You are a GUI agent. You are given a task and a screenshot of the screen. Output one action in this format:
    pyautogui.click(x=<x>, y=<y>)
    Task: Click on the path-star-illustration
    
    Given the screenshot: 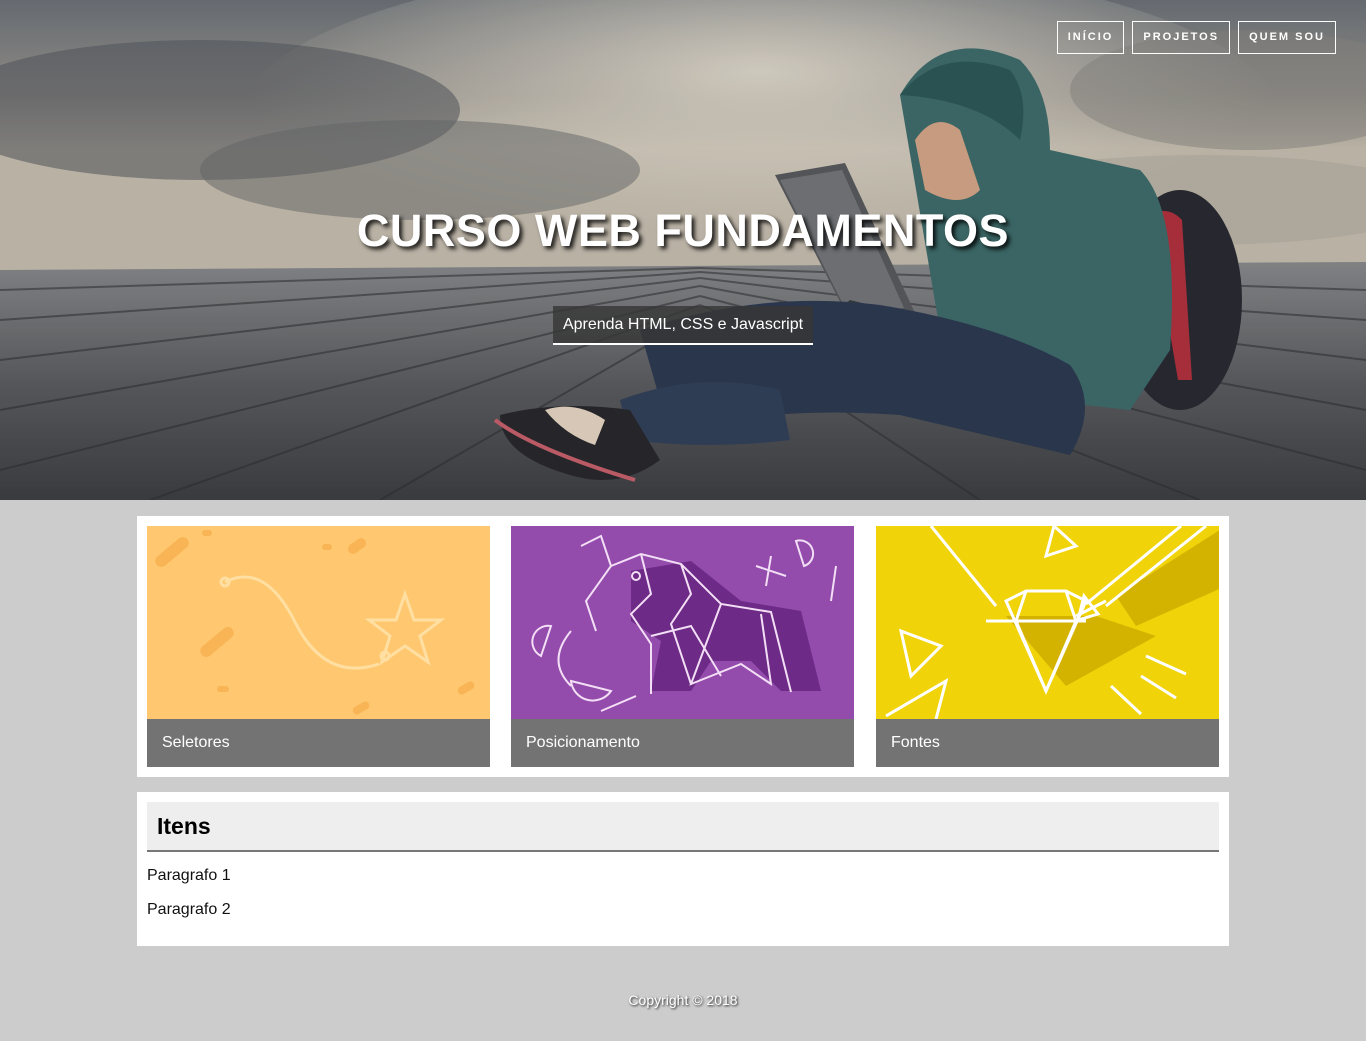 What is the action you would take?
    pyautogui.click(x=318, y=622)
    